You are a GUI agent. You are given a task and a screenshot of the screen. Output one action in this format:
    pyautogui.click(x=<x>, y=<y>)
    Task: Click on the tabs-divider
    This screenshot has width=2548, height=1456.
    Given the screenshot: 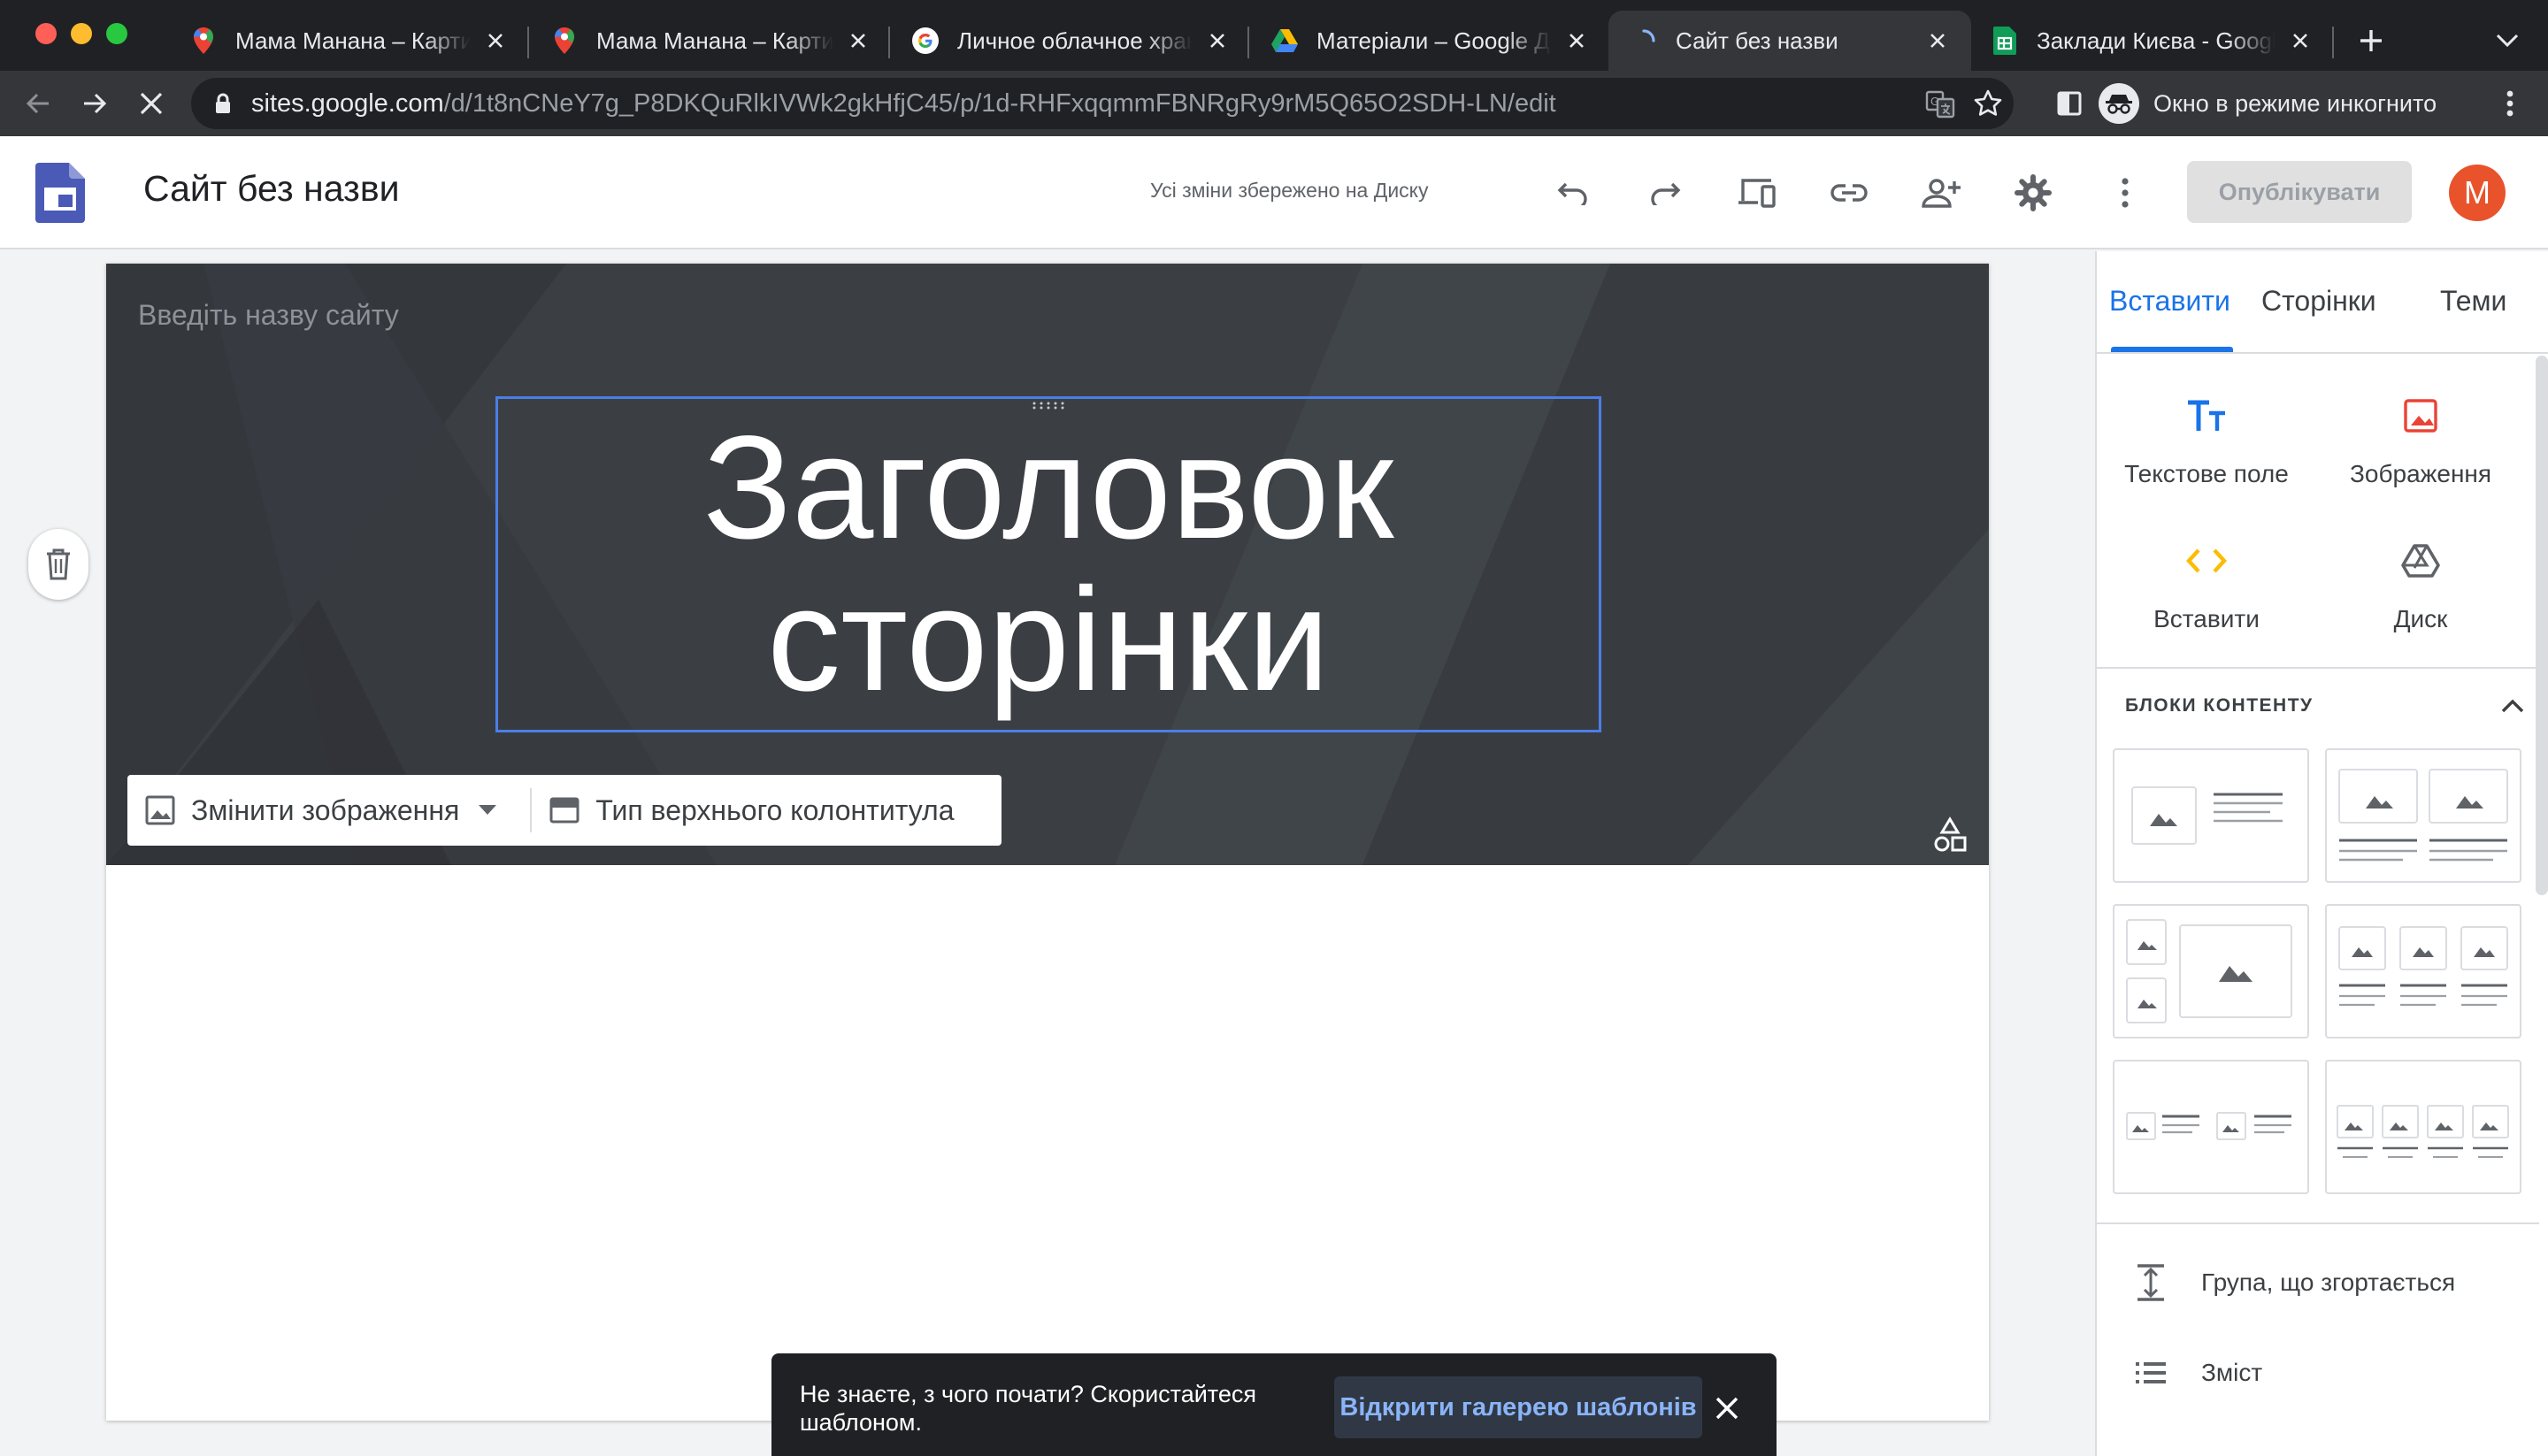 What is the action you would take?
    pyautogui.click(x=2322, y=353)
    